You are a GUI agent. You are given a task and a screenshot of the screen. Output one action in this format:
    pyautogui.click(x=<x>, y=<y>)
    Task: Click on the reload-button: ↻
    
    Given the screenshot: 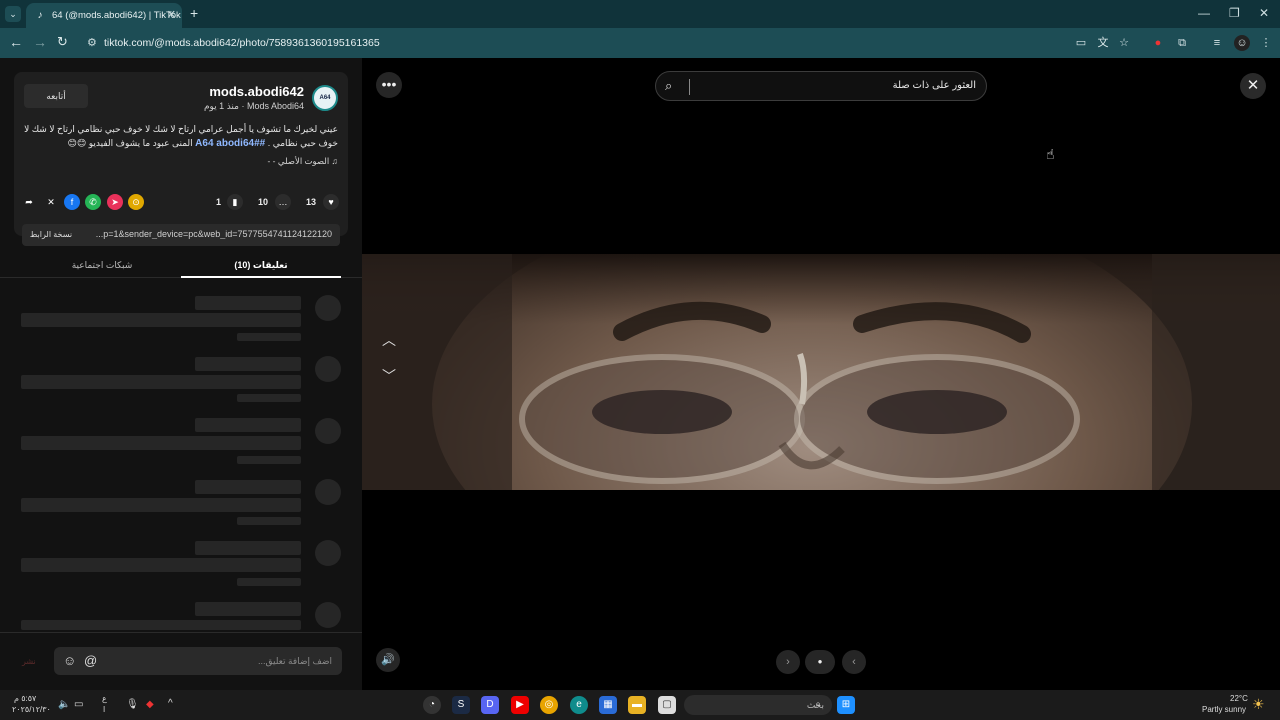 What is the action you would take?
    pyautogui.click(x=62, y=42)
    